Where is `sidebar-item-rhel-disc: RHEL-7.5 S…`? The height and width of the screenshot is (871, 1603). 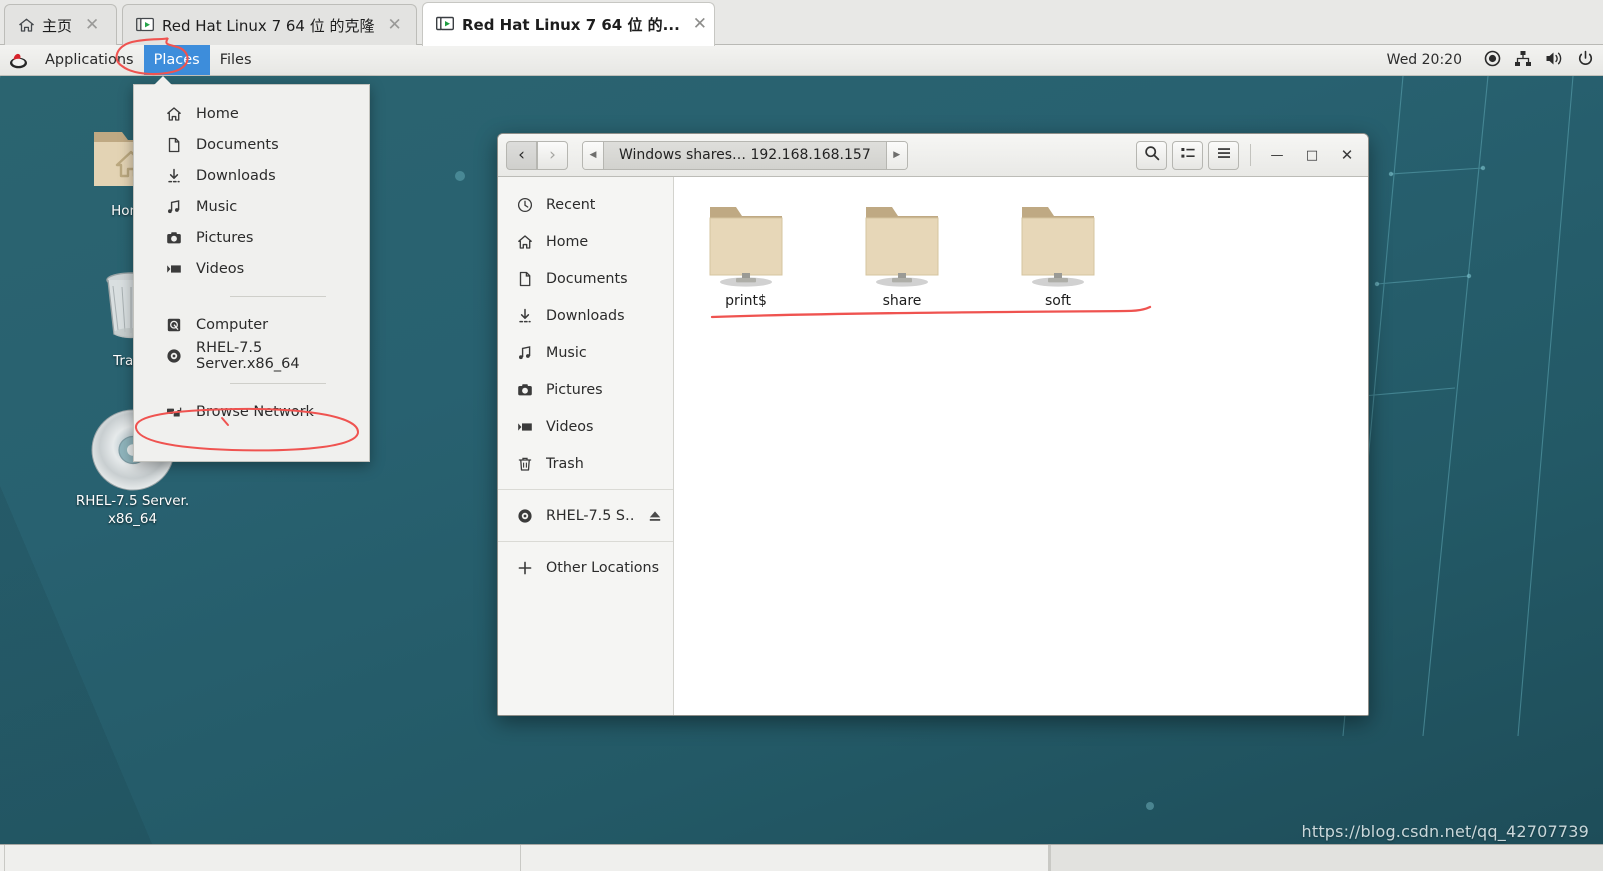 sidebar-item-rhel-disc: RHEL-7.5 S… is located at coordinates (585, 515).